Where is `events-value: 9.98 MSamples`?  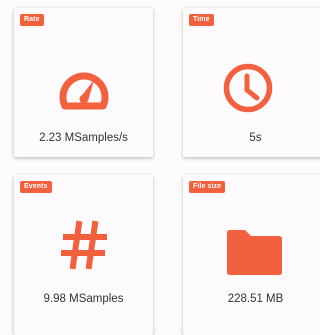
events-value: 9.98 MSamples is located at coordinates (83, 299).